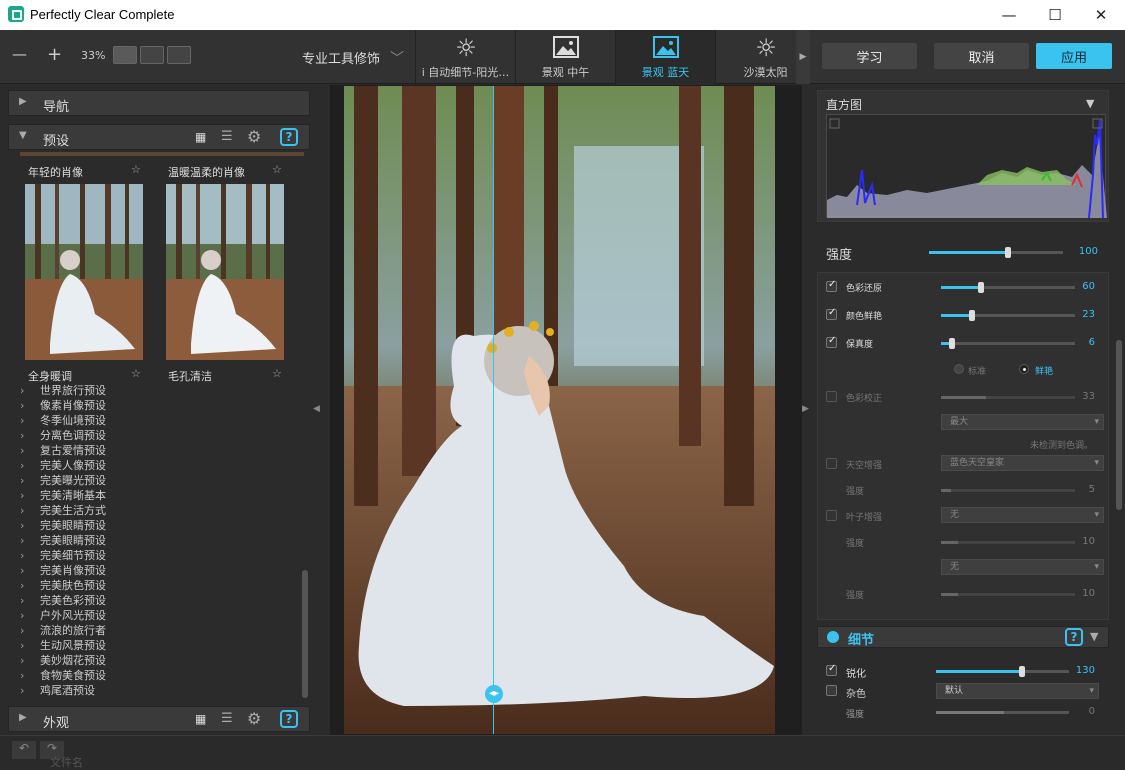 This screenshot has height=770, width=1125. What do you see at coordinates (63, 434) in the screenshot?
I see `preset-category-item: › 分离色调预设` at bounding box center [63, 434].